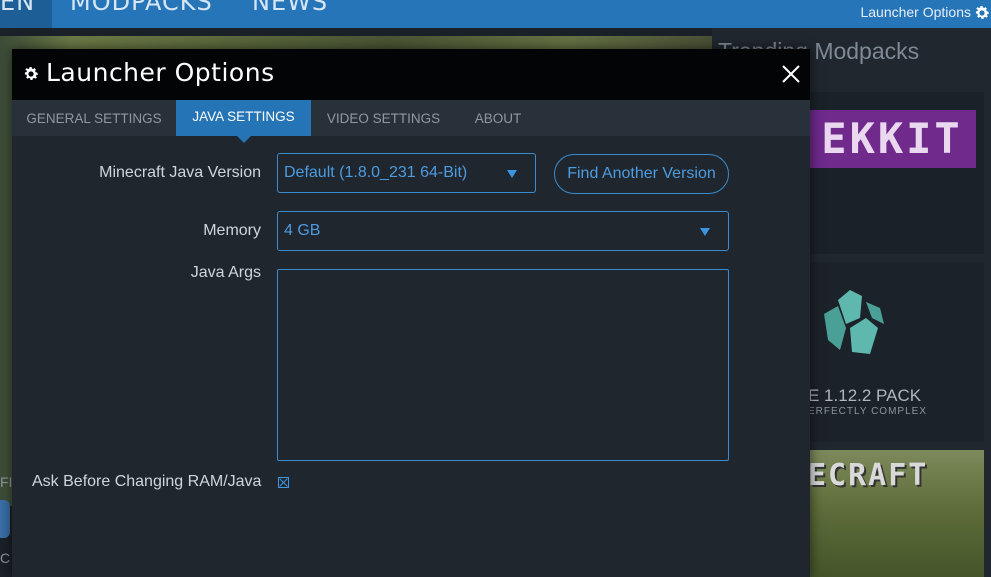 The image size is (991, 577). I want to click on java-version-label: Minecraft Java Version, so click(180, 172).